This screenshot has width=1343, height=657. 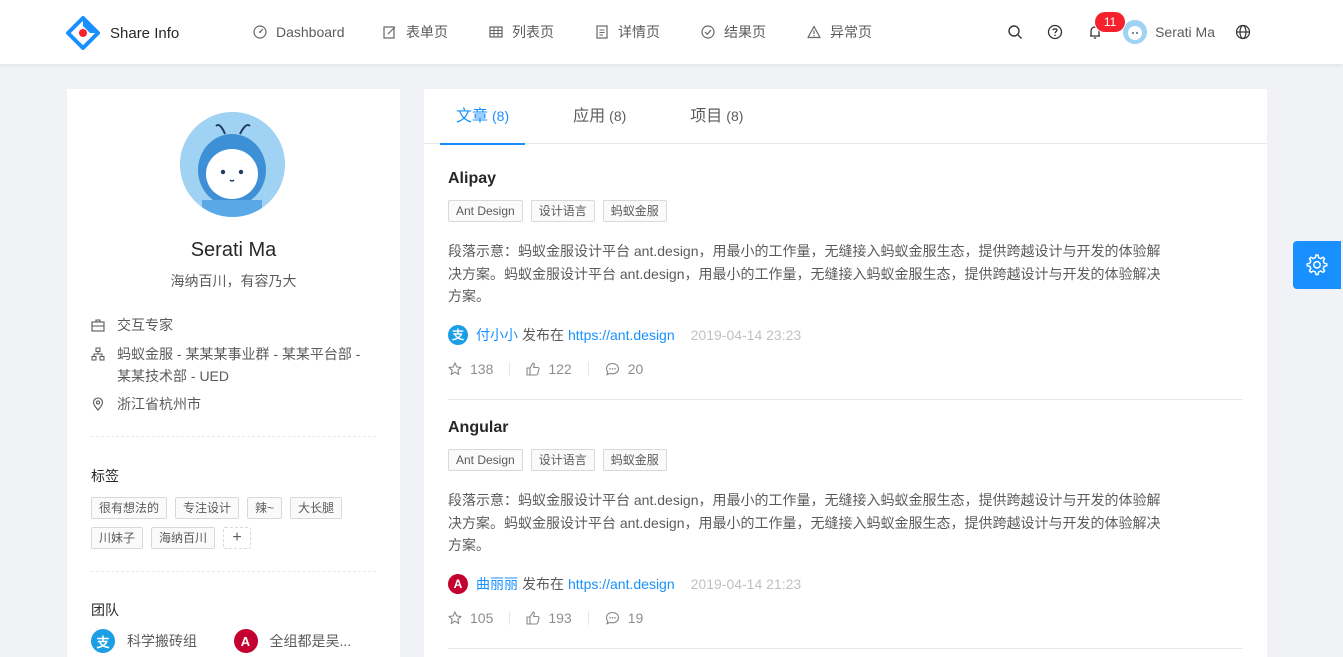 I want to click on profile-signature: 海纳百川，有容乃大, so click(x=233, y=281).